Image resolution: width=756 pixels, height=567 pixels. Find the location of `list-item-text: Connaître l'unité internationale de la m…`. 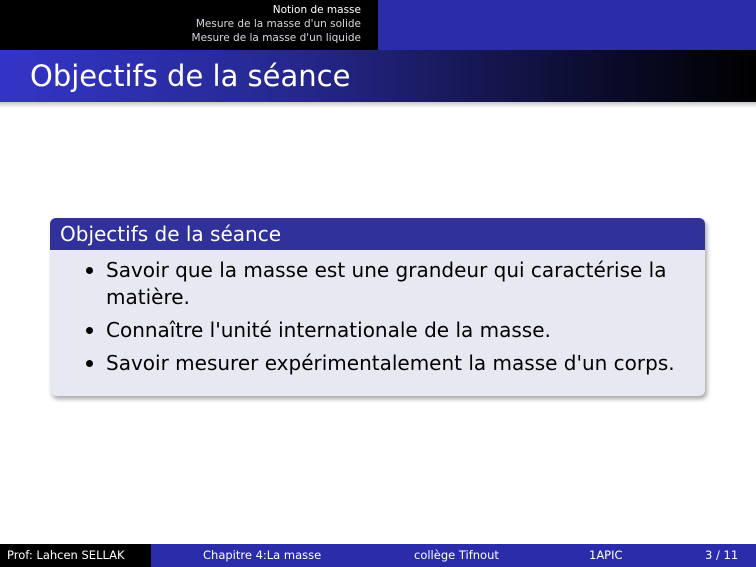

list-item-text: Connaître l'unité internationale de la m… is located at coordinates (328, 330).